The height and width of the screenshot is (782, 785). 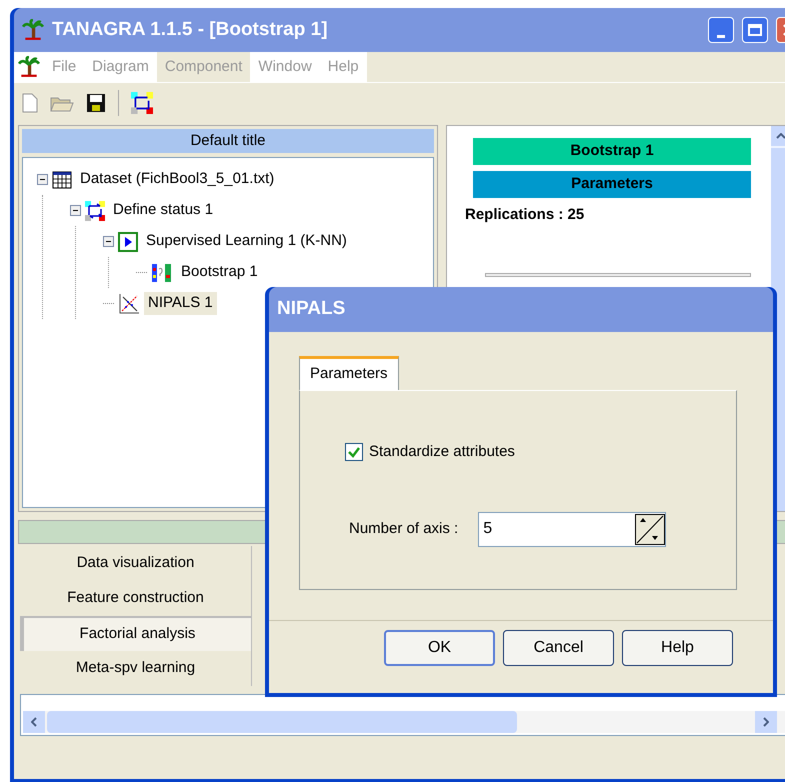 What do you see at coordinates (525, 215) in the screenshot?
I see `report-text: Replications : 25` at bounding box center [525, 215].